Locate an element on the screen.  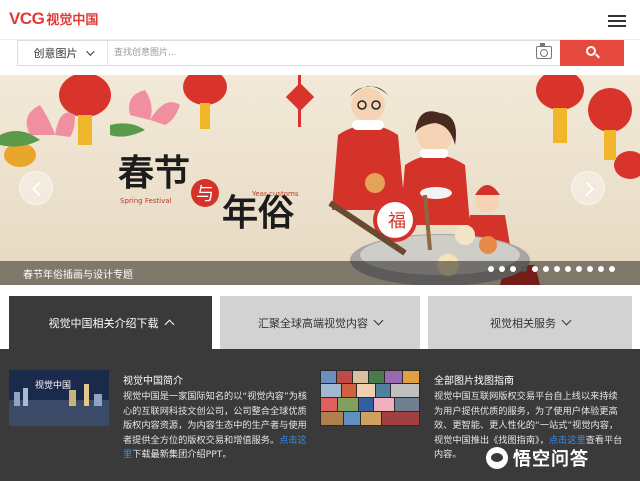
tab-vcg-intro-download: 视觉中国相关介绍下载 is located at coordinates (110, 322).